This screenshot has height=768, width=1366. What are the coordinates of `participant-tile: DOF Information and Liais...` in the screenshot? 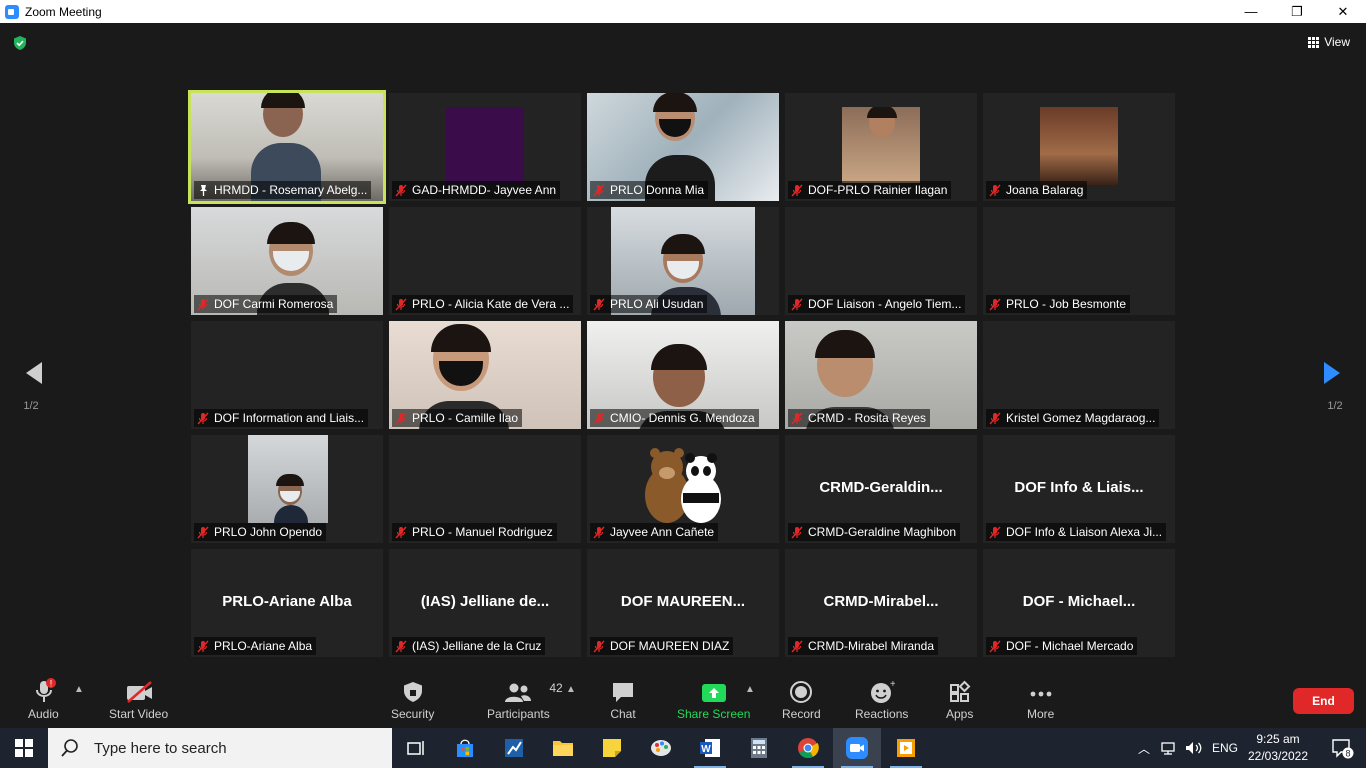 It's located at (287, 375).